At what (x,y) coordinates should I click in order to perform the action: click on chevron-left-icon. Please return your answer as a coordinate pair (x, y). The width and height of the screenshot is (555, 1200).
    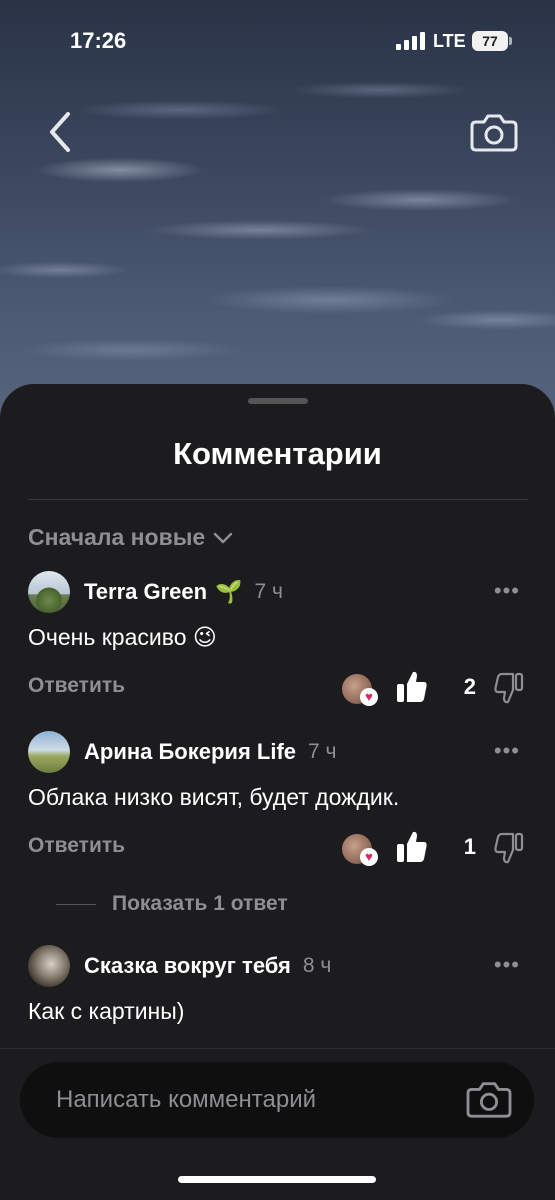
    Looking at the image, I should click on (60, 132).